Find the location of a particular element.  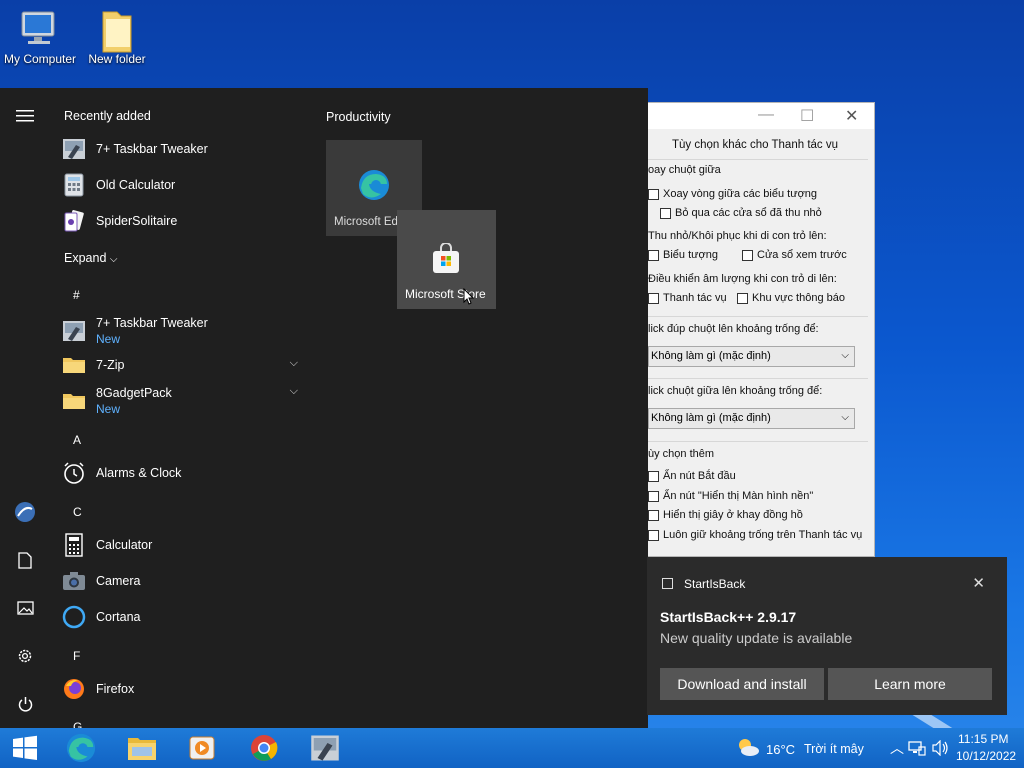

desktop-icon-new-folder: New folder is located at coordinates (117, 36).